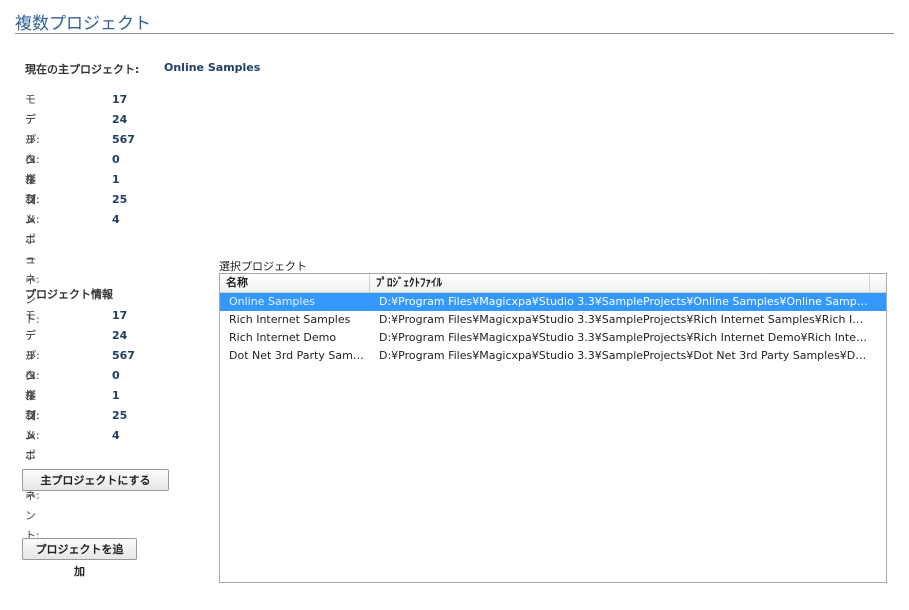 The image size is (909, 610). What do you see at coordinates (263, 266) in the screenshot?
I see `project-list-caption: 選択プロジェクト` at bounding box center [263, 266].